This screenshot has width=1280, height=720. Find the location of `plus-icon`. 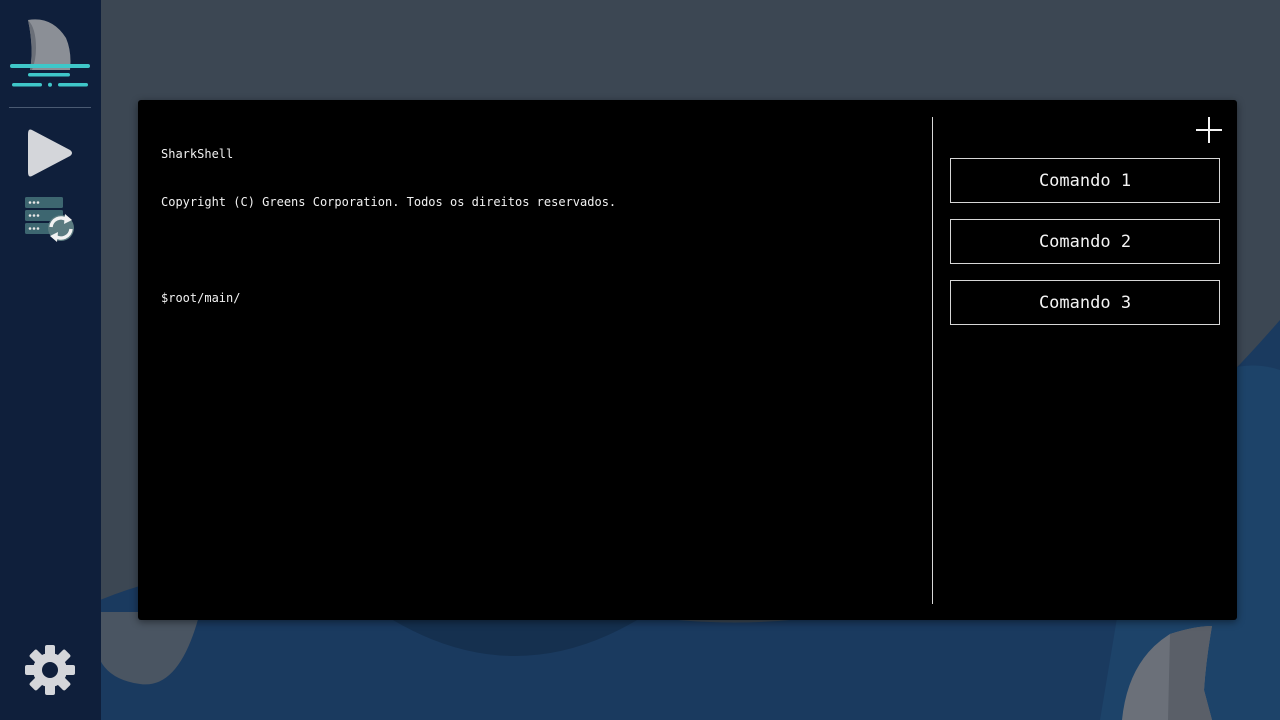

plus-icon is located at coordinates (1209, 130).